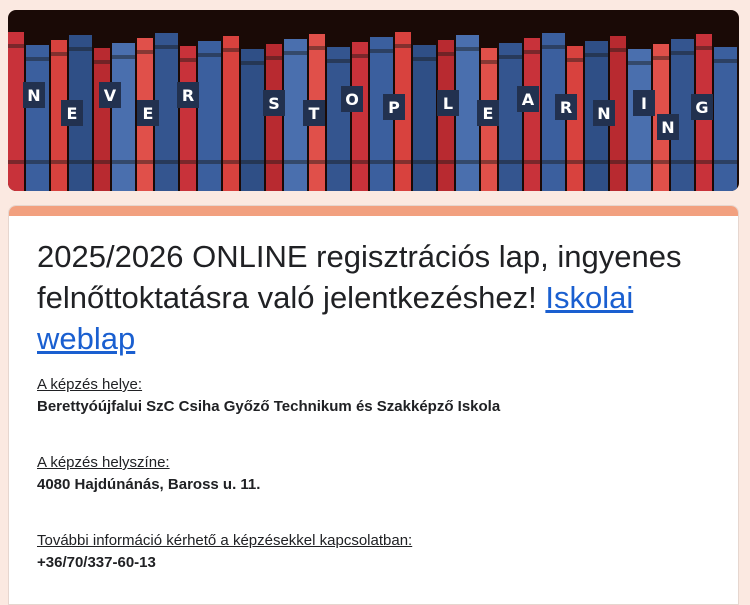  Describe the element at coordinates (110, 95) in the screenshot. I see `banner-letter: V` at that location.